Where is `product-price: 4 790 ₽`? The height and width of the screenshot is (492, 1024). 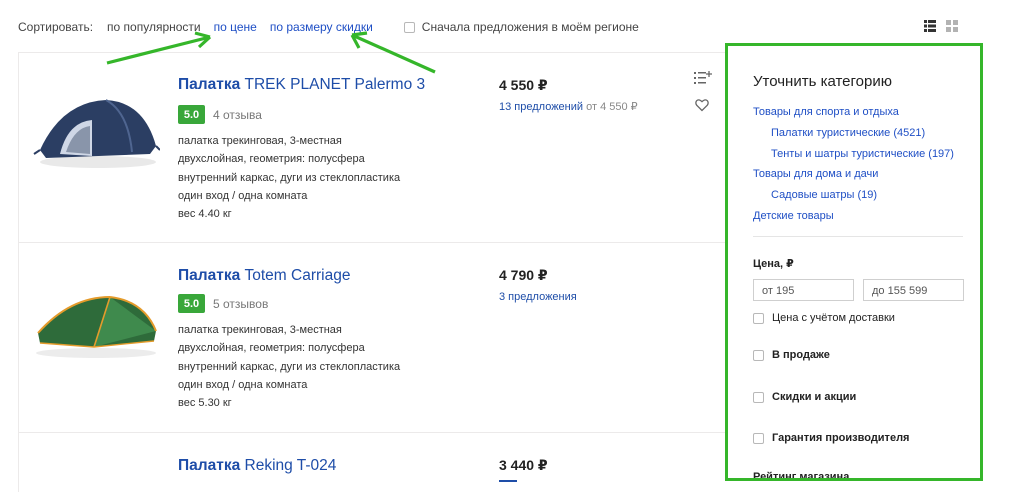
product-price: 4 790 ₽ is located at coordinates (523, 275).